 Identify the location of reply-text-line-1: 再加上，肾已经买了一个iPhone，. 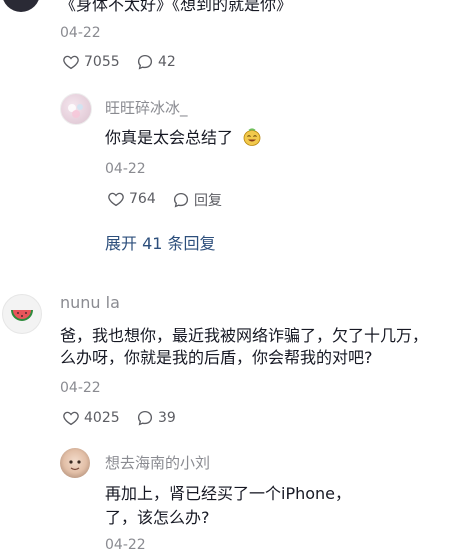
(228, 493).